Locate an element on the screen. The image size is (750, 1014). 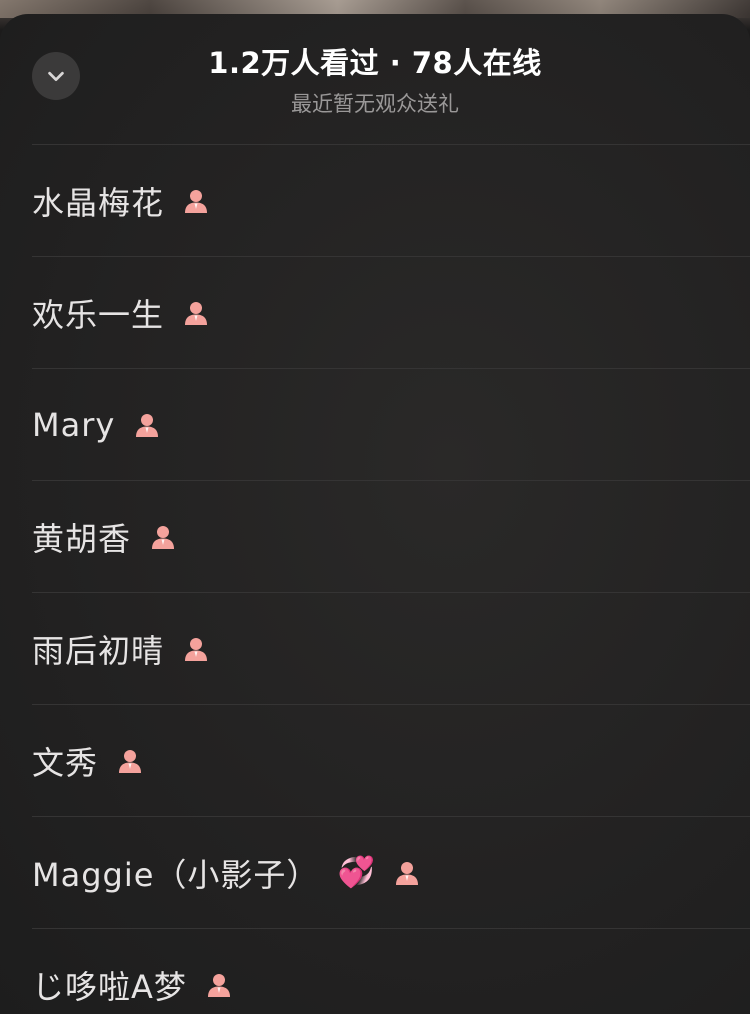
viewer-row: 水晶梅花 is located at coordinates (391, 200).